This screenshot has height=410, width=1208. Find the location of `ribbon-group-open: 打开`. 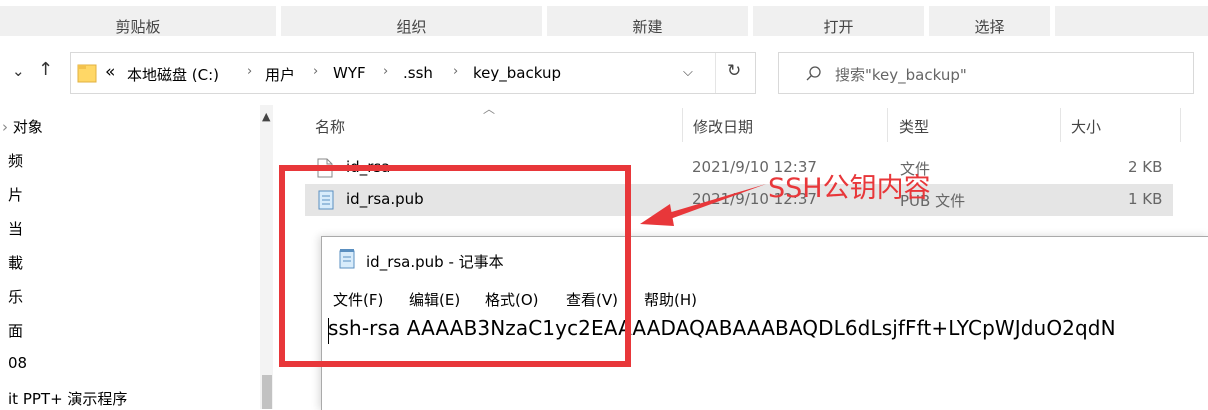

ribbon-group-open: 打开 is located at coordinates (838, 21).